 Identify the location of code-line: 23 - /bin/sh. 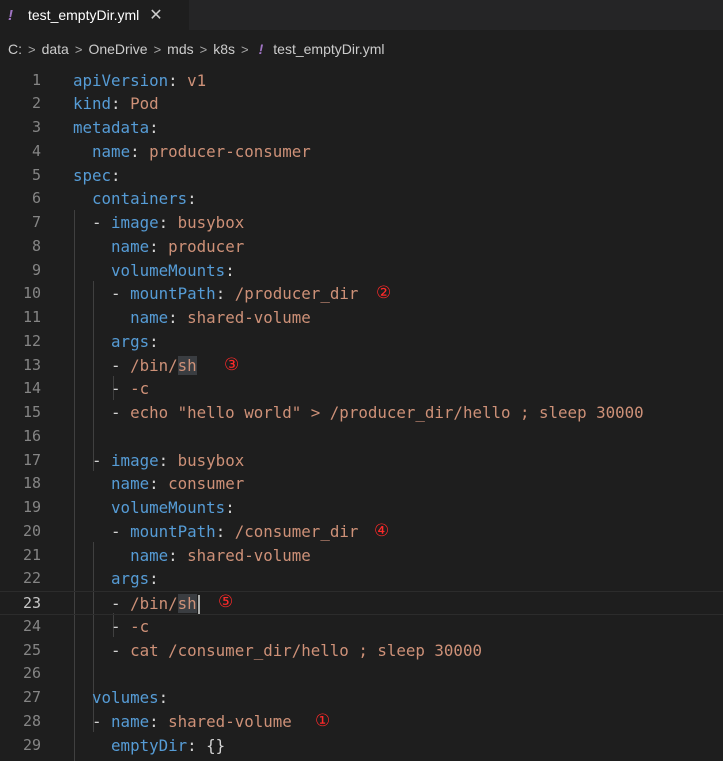
(361, 603).